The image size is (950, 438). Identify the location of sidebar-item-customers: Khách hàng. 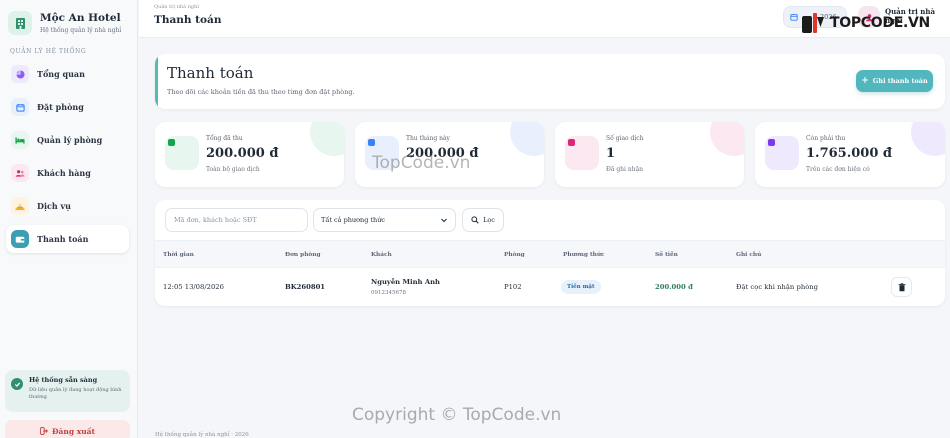
(67, 173).